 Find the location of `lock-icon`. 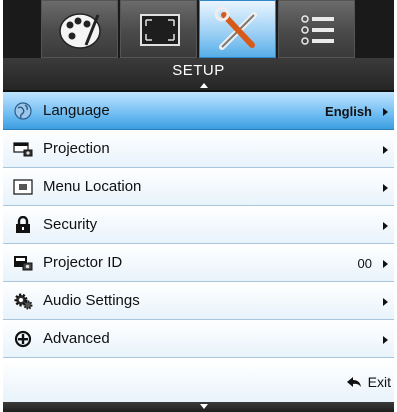

lock-icon is located at coordinates (23, 224).